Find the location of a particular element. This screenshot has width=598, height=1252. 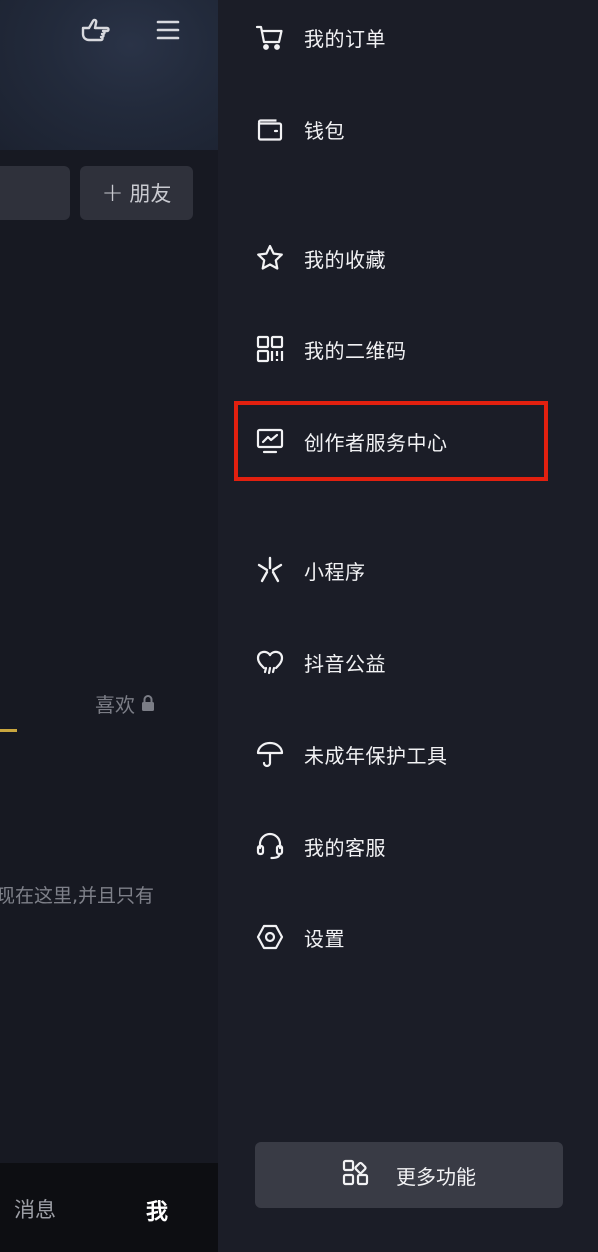

lock-icon is located at coordinates (148, 704).